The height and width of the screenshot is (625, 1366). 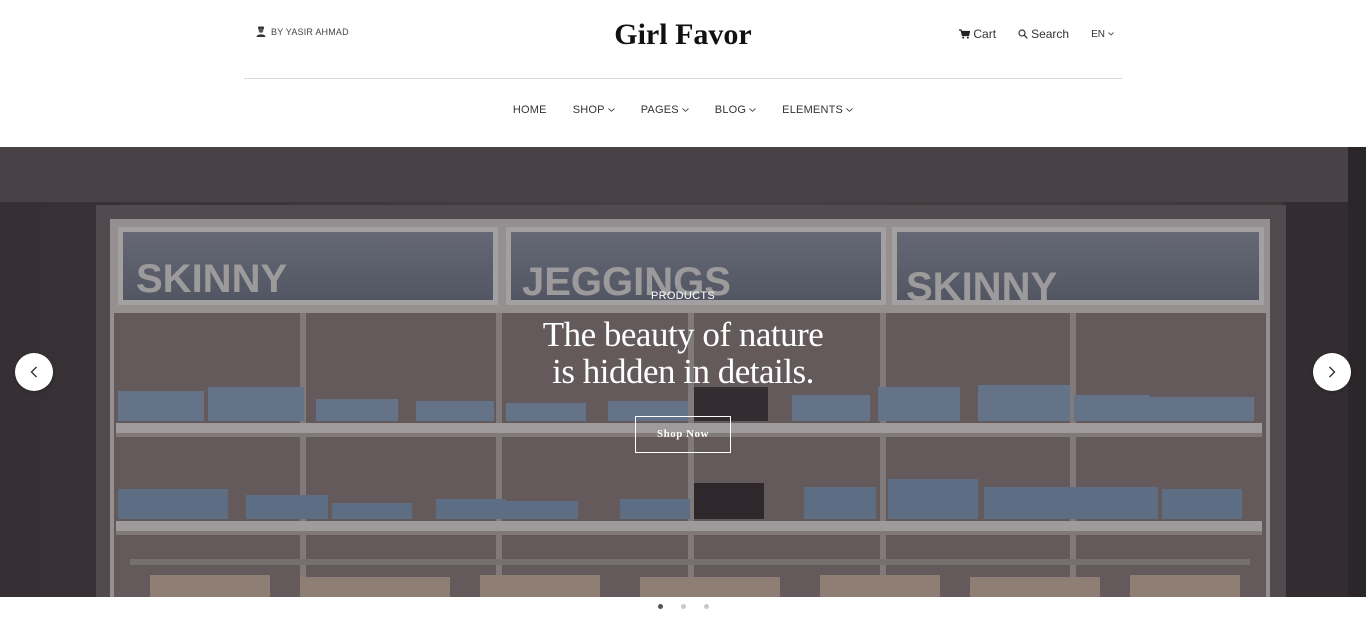 What do you see at coordinates (588, 110) in the screenshot?
I see `nav-item-label: SHOP` at bounding box center [588, 110].